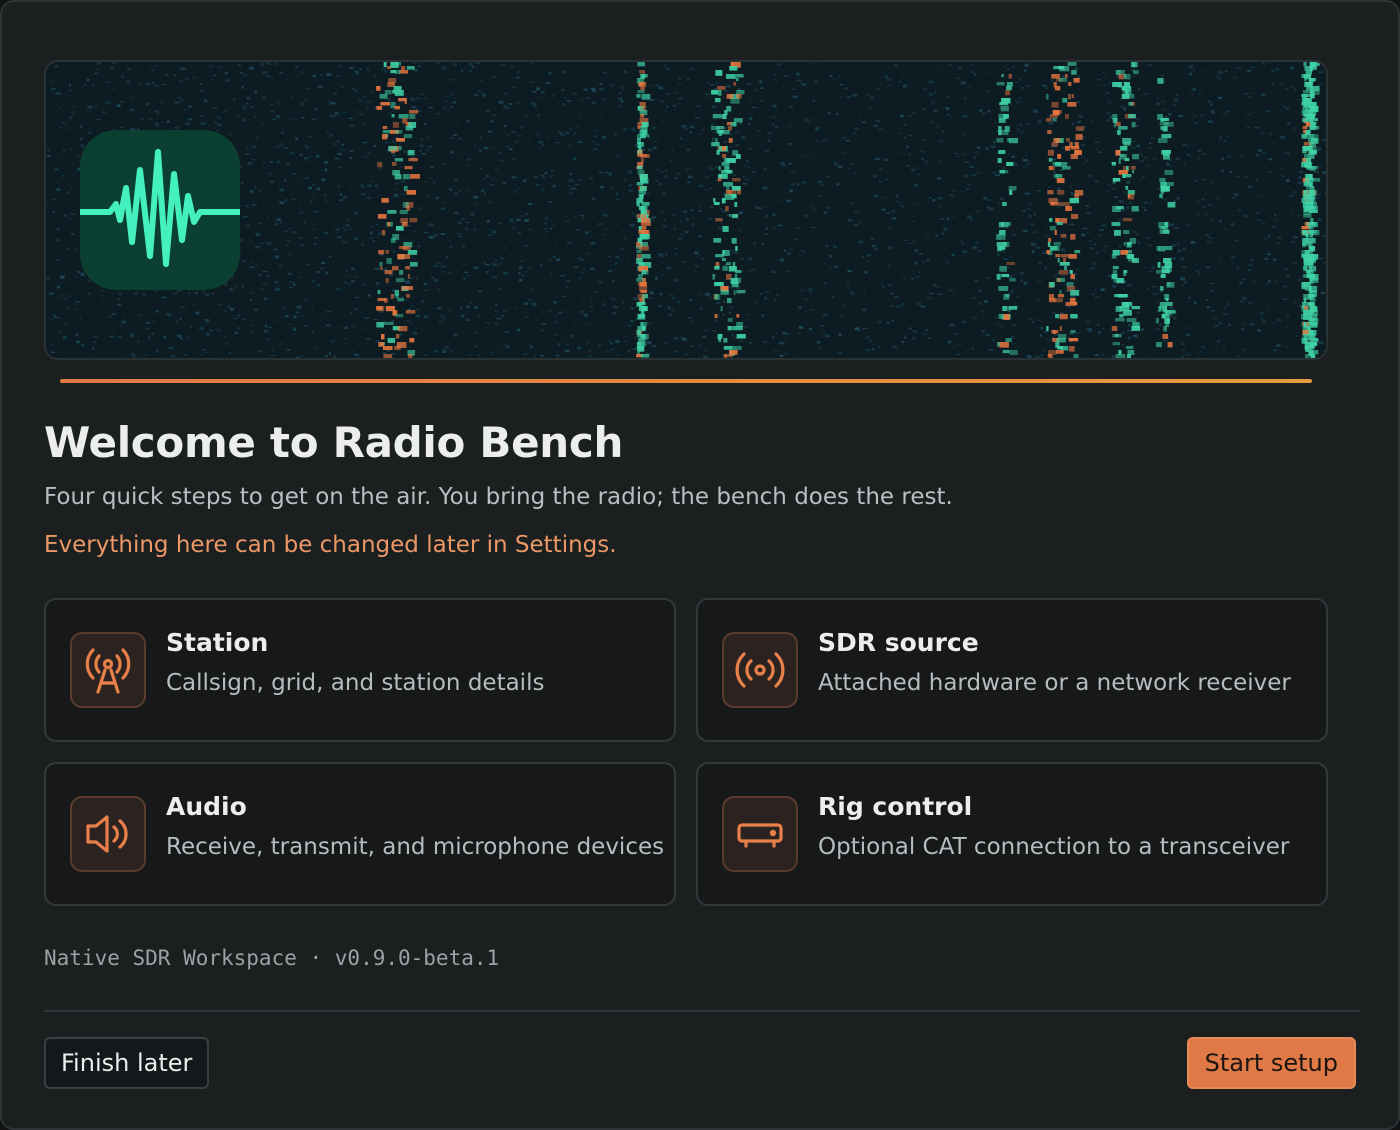 This screenshot has width=1400, height=1130. I want to click on station-icon-box, so click(108, 670).